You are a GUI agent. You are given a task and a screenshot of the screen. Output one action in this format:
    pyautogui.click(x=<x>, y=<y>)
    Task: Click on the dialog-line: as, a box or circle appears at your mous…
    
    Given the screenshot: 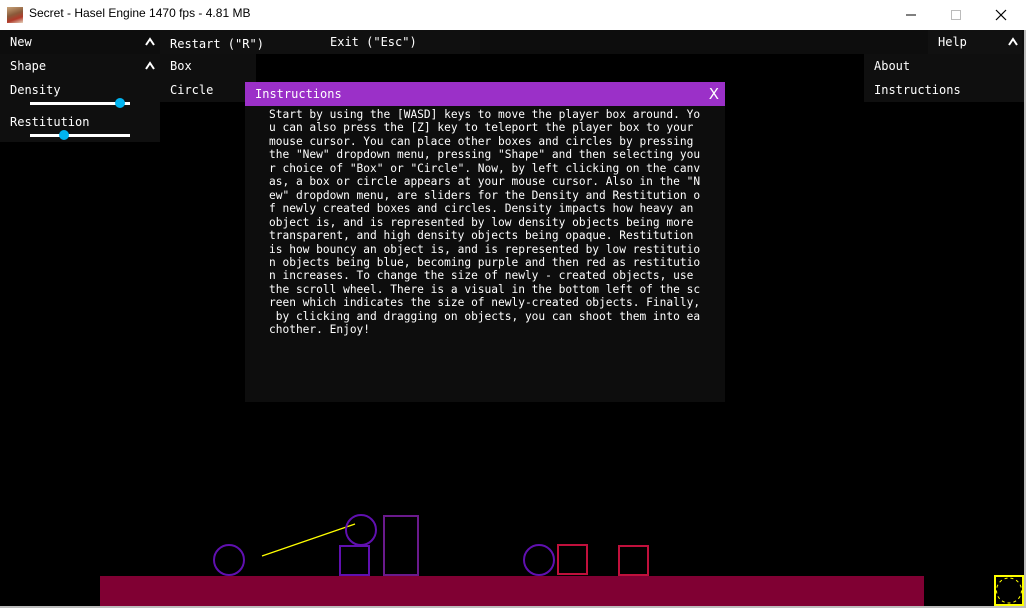 What is the action you would take?
    pyautogui.click(x=485, y=182)
    